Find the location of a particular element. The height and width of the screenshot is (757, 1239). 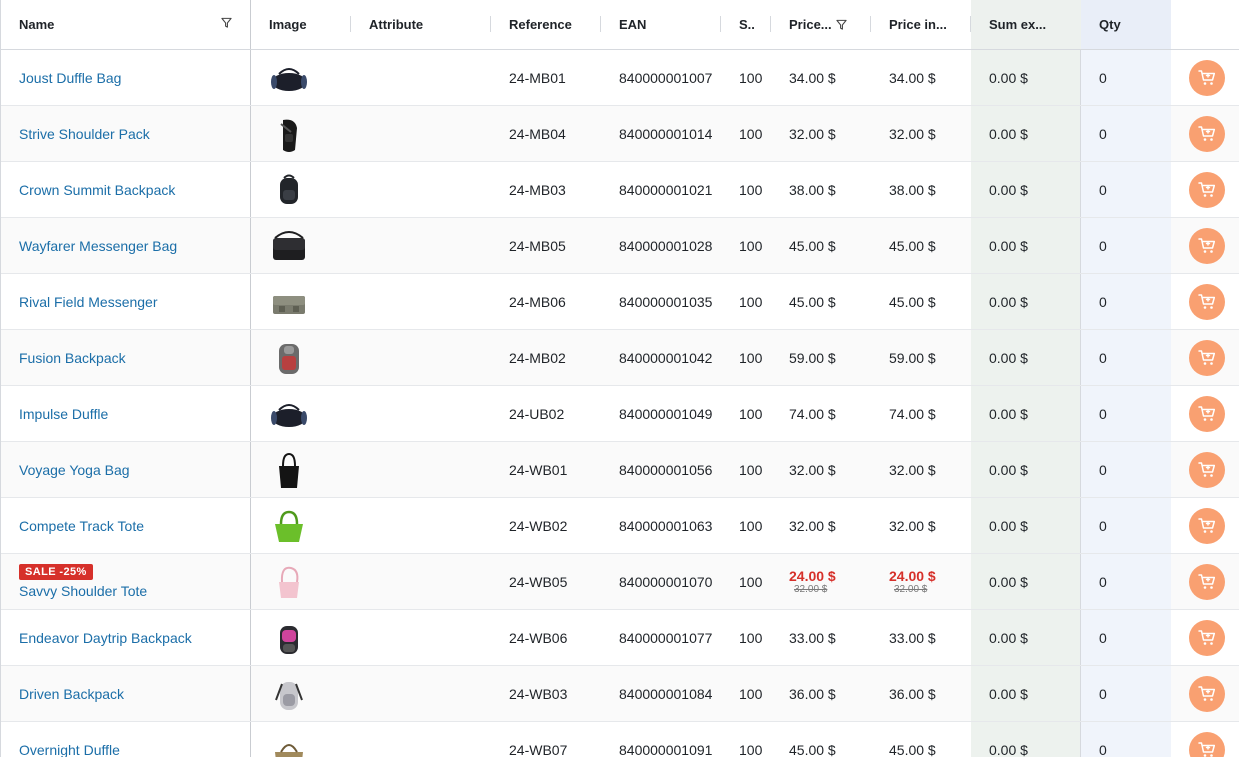

product-name-link: Compete Track Tote is located at coordinates (81, 526).